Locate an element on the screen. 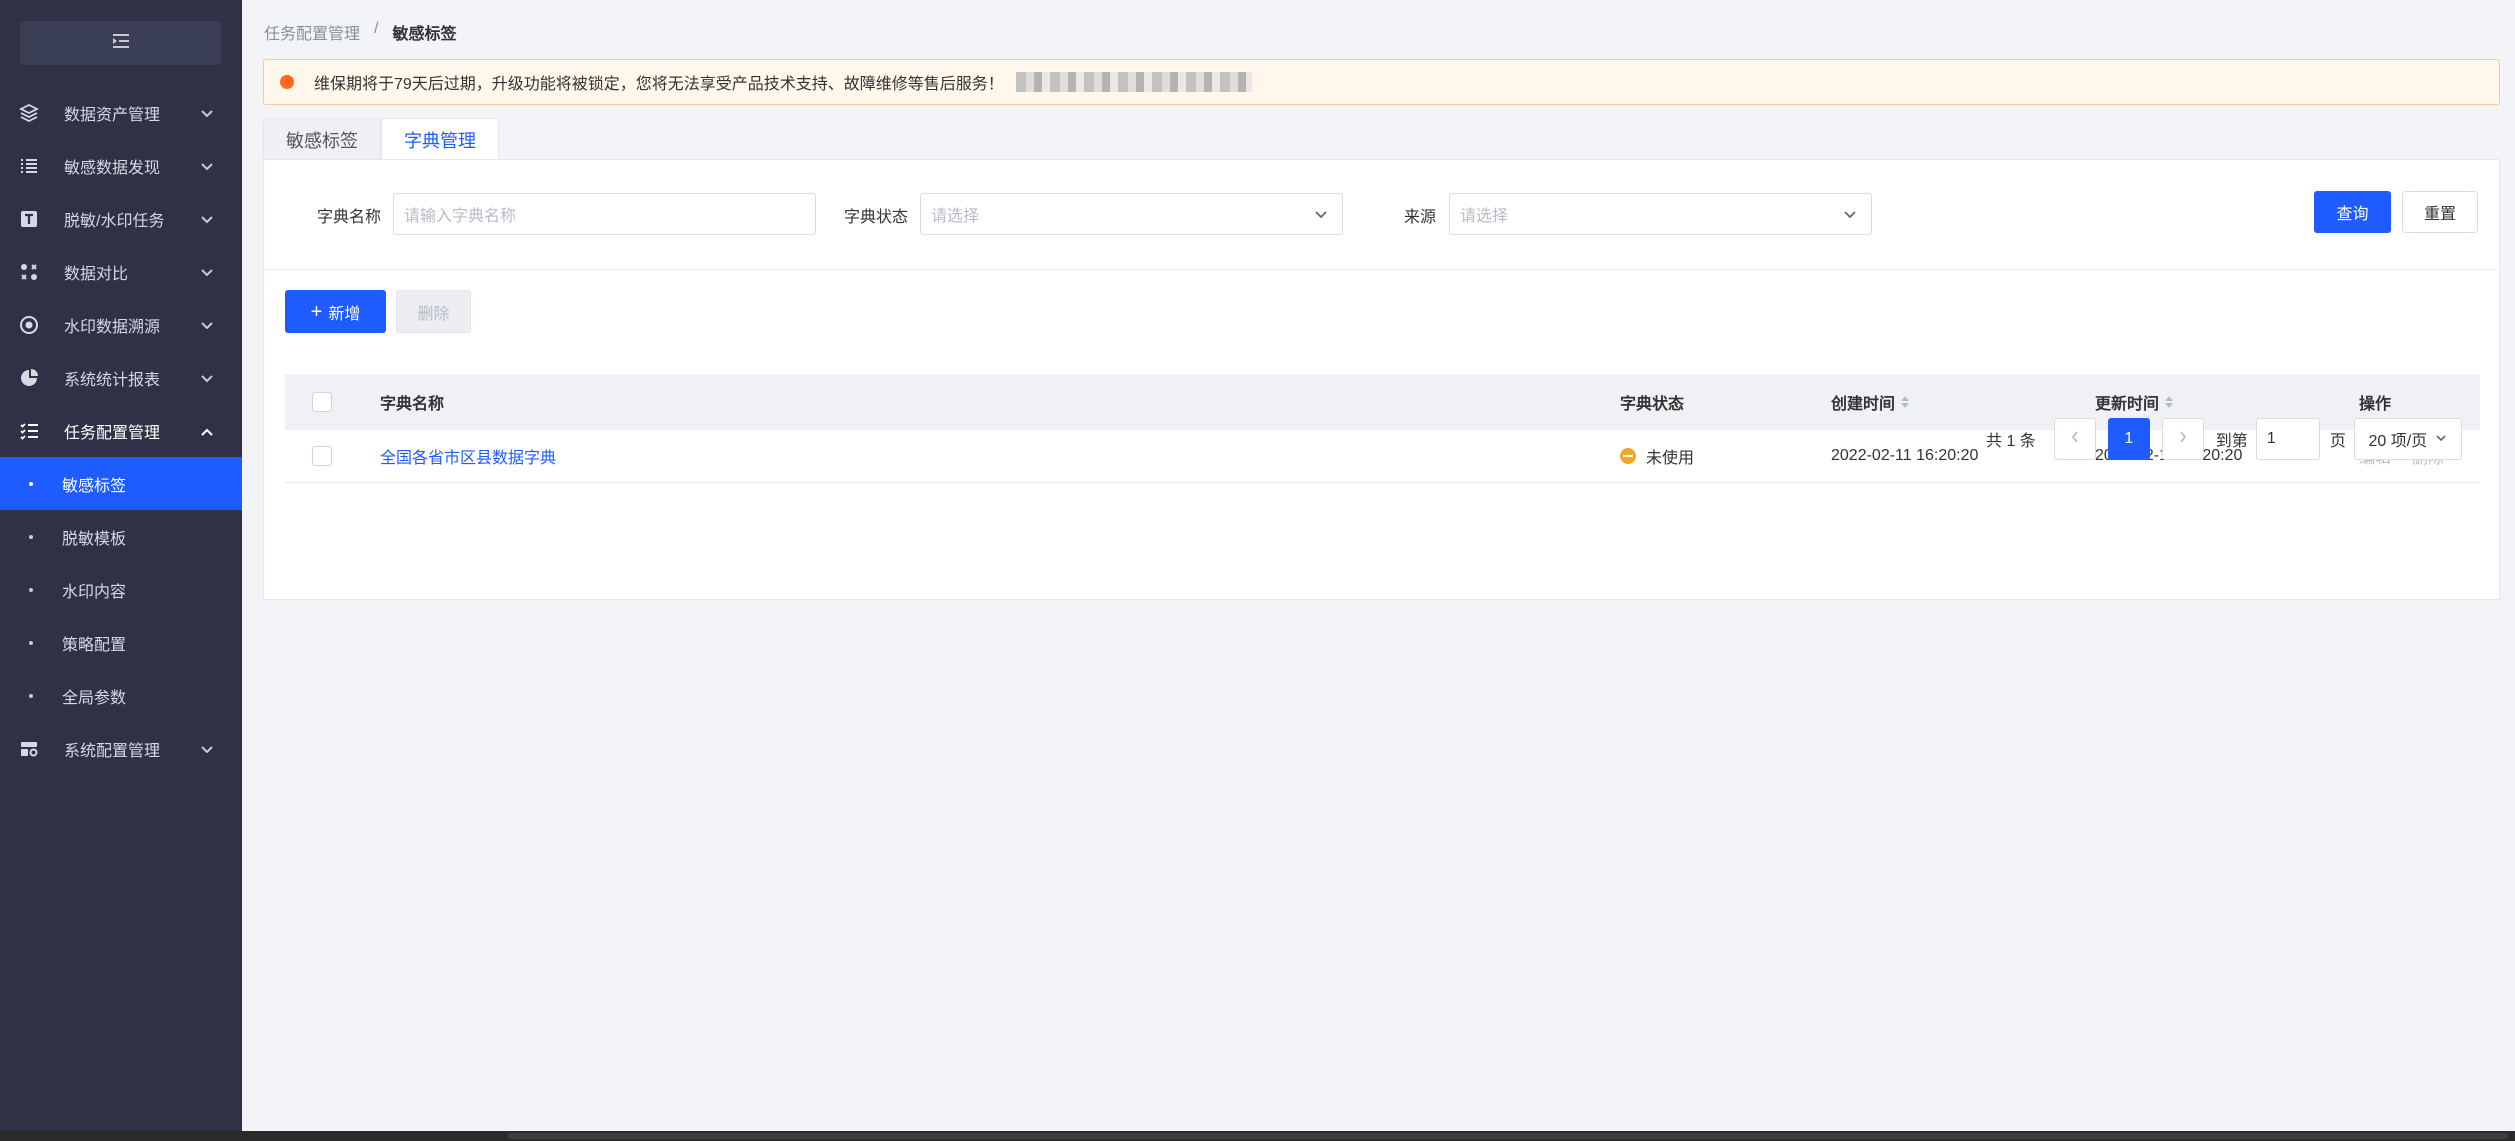 This screenshot has width=2515, height=1141. layers-icon is located at coordinates (29, 113).